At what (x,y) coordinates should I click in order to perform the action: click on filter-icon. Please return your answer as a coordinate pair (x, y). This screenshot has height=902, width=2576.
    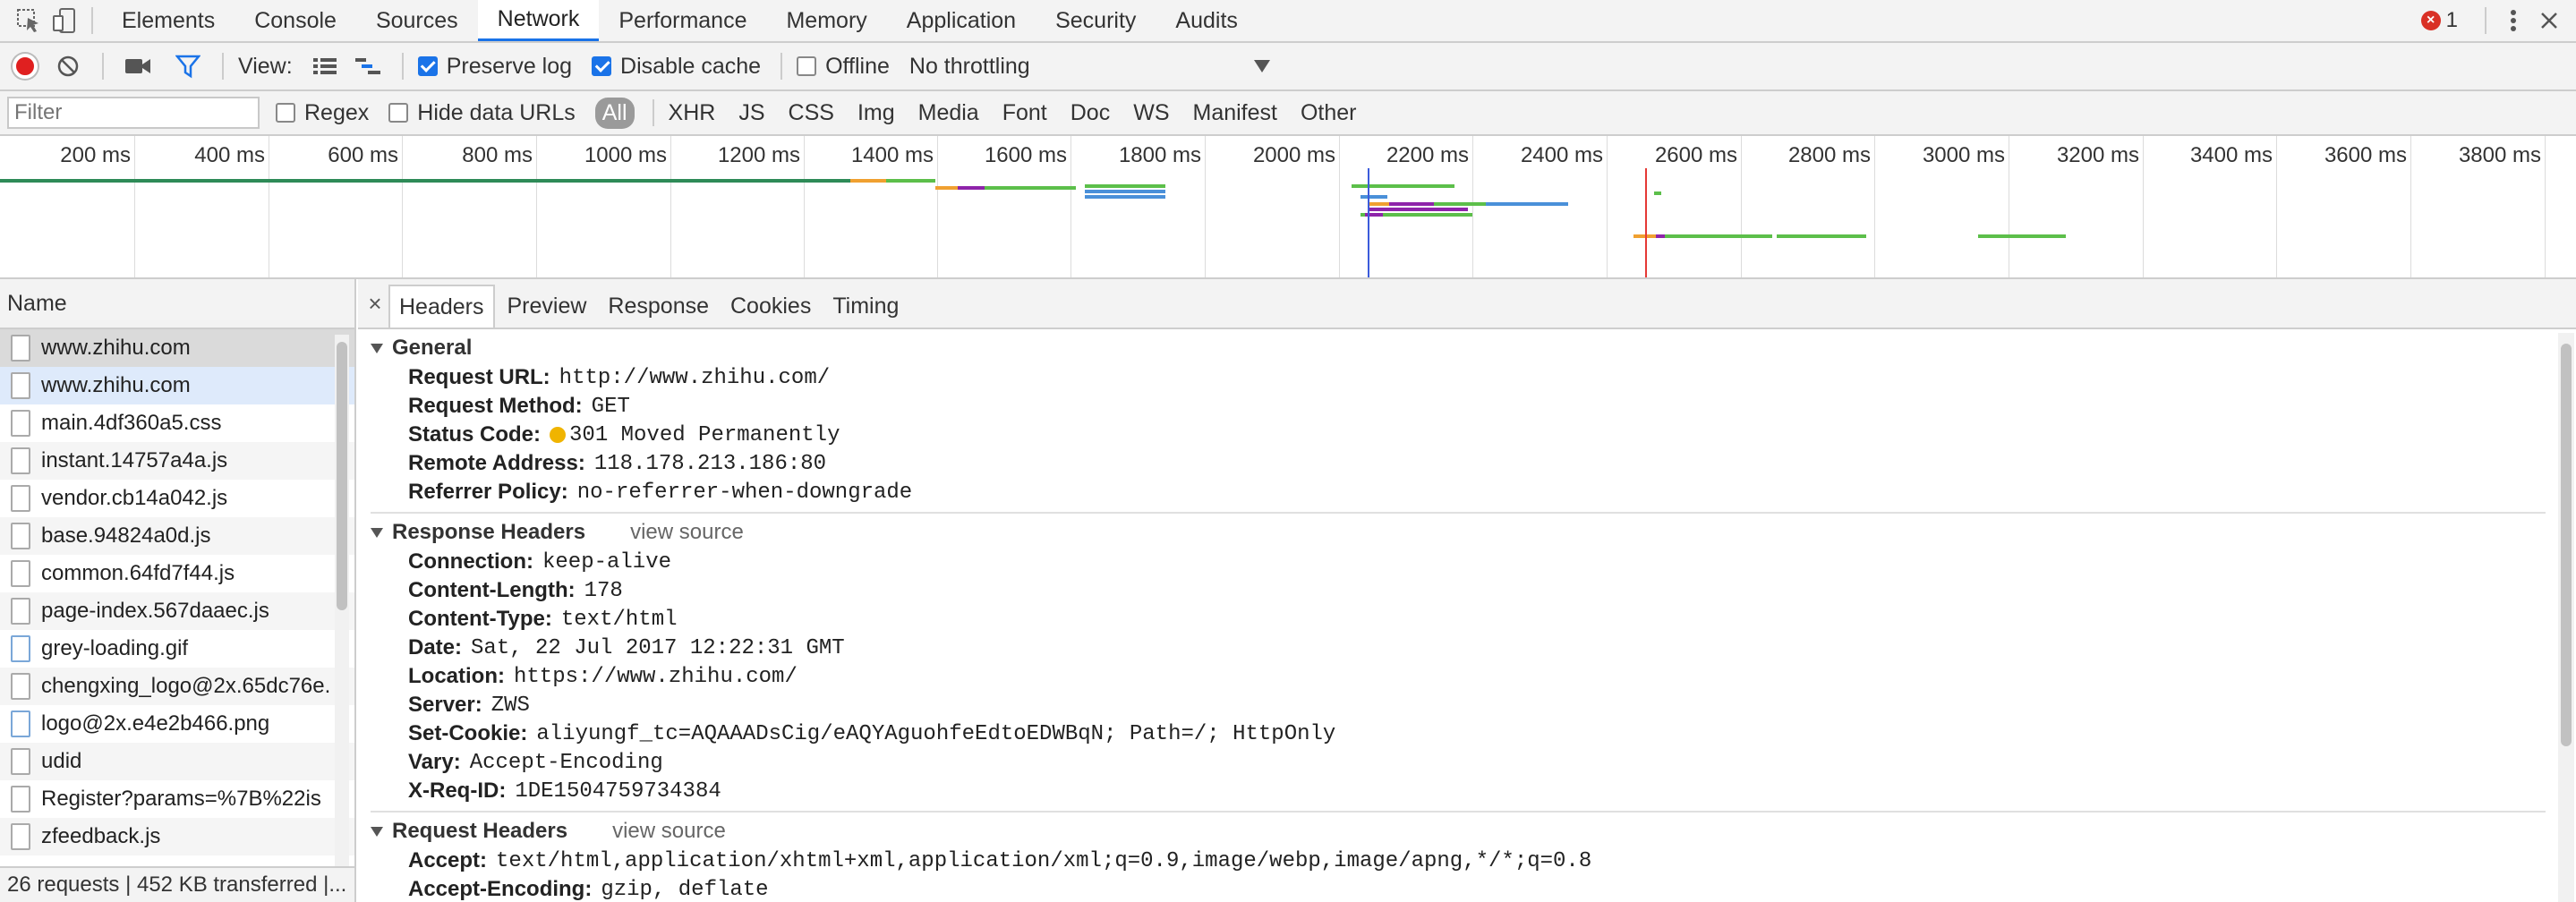
    Looking at the image, I should click on (188, 66).